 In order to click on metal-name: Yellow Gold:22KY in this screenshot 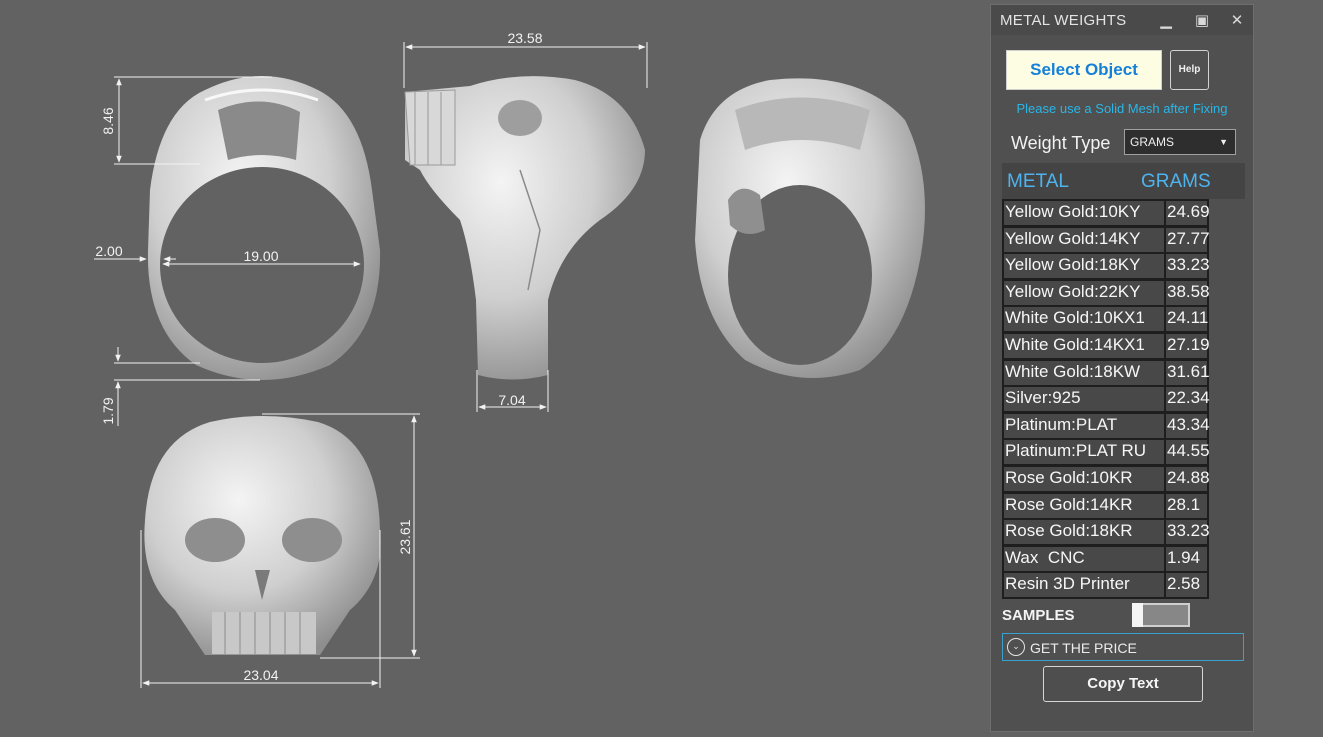, I will do `click(1084, 293)`.